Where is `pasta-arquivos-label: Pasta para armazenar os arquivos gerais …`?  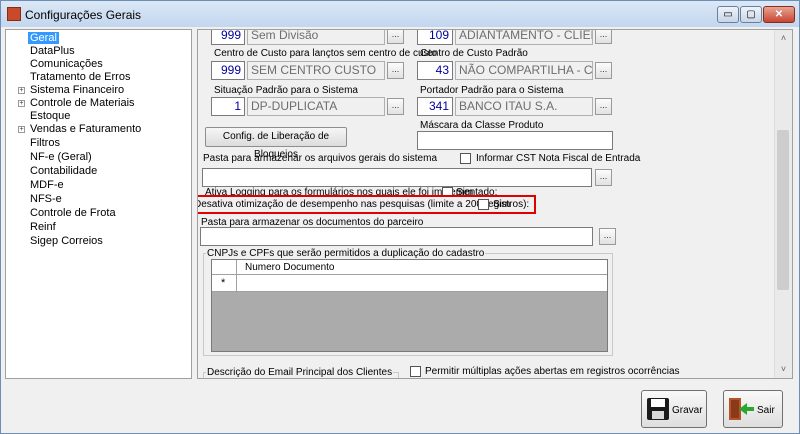
pasta-arquivos-label: Pasta para armazenar os arquivos gerais … is located at coordinates (320, 158).